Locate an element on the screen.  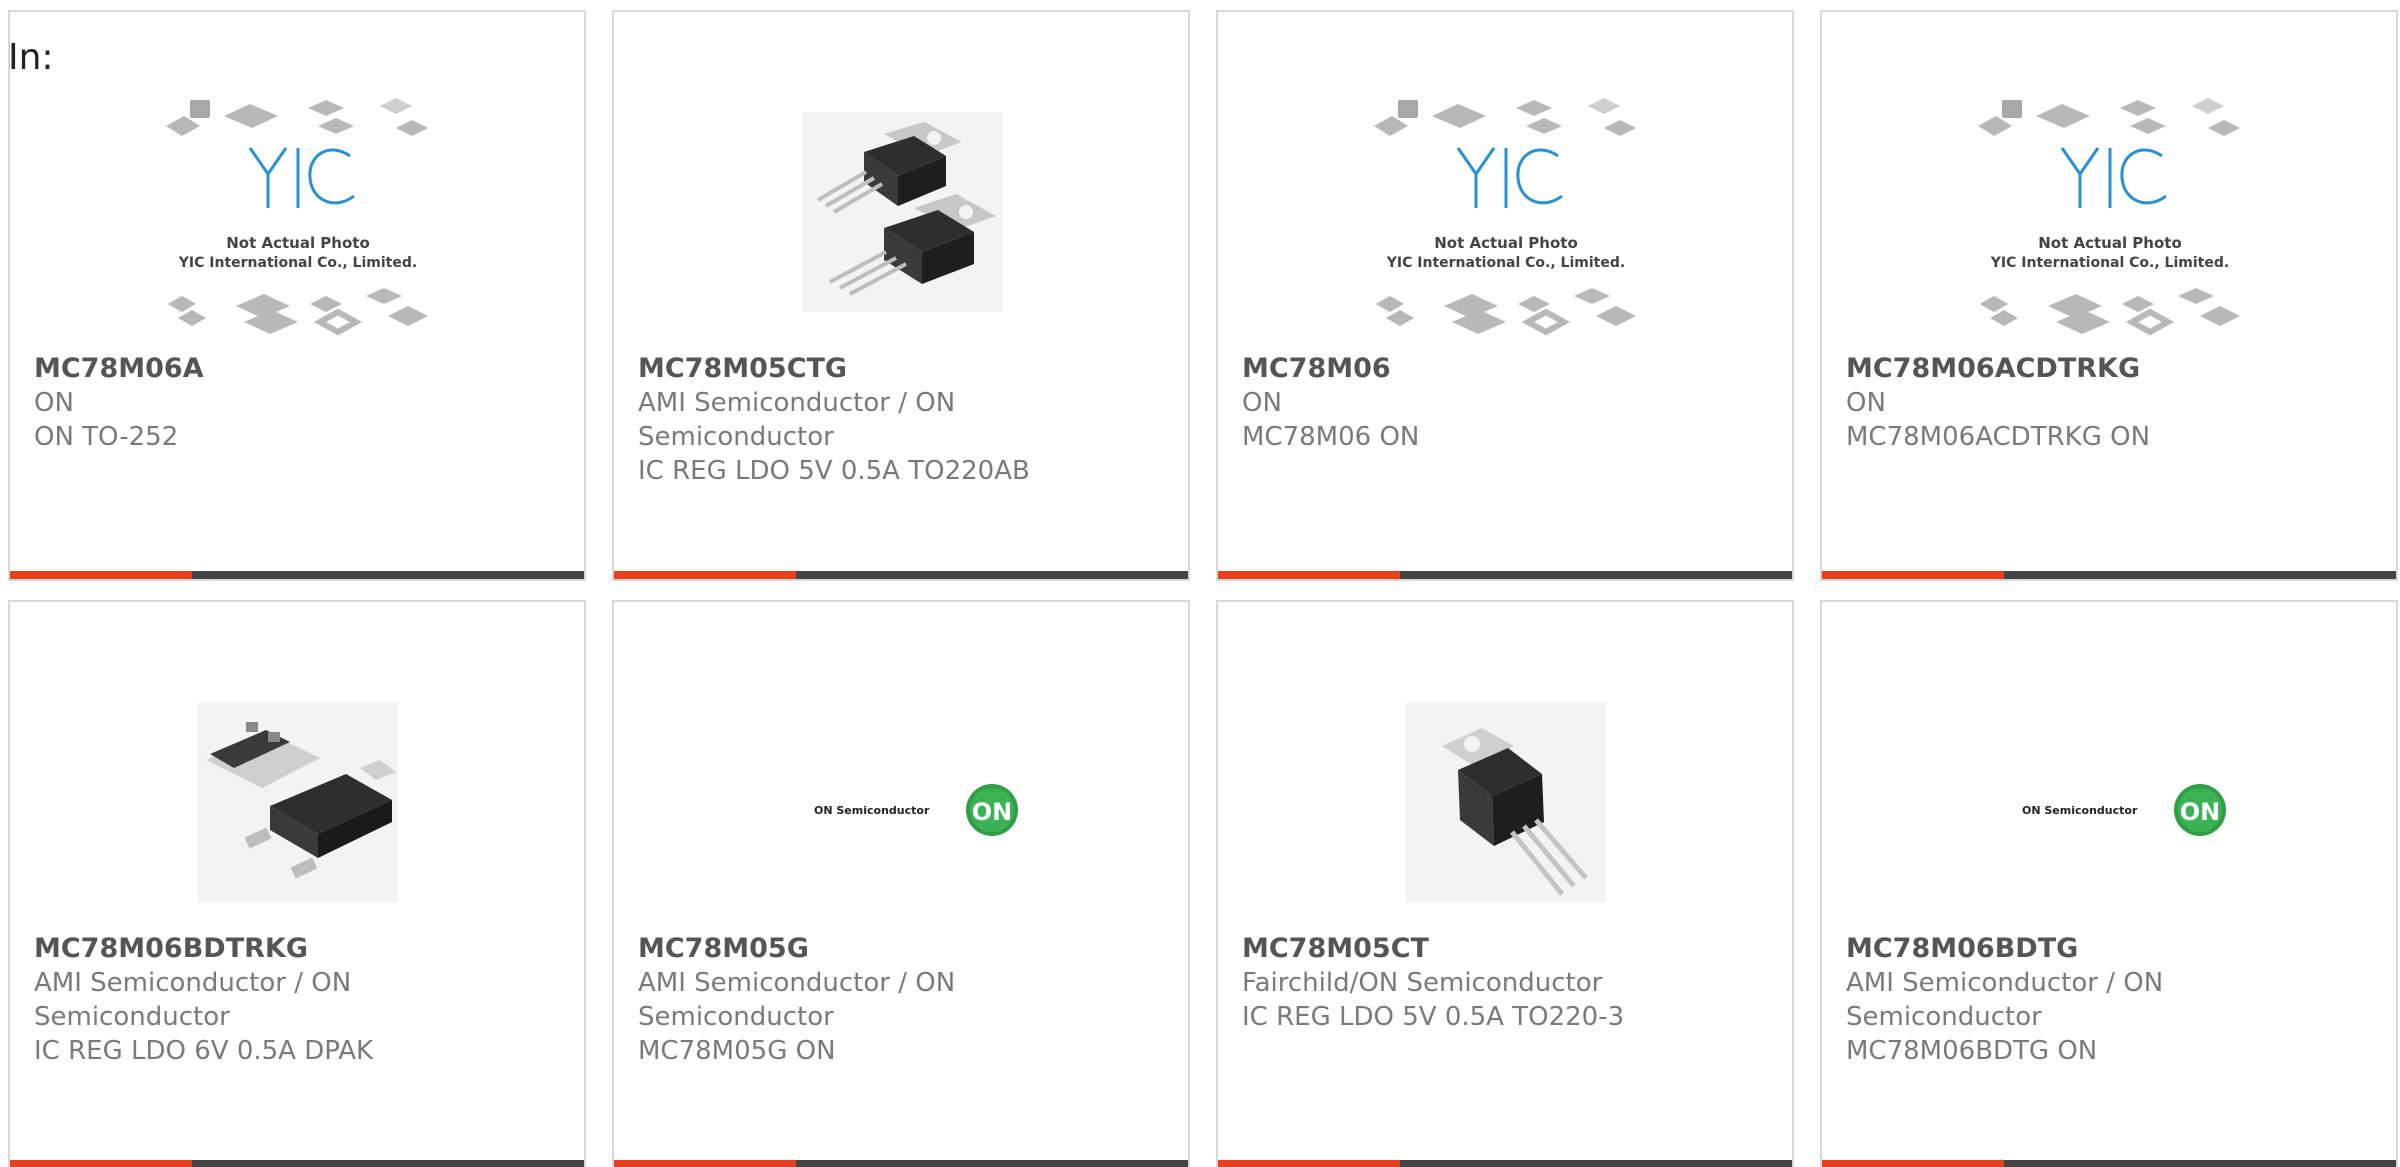
description: MC78M06ACDTRKG ON is located at coordinates (1998, 437).